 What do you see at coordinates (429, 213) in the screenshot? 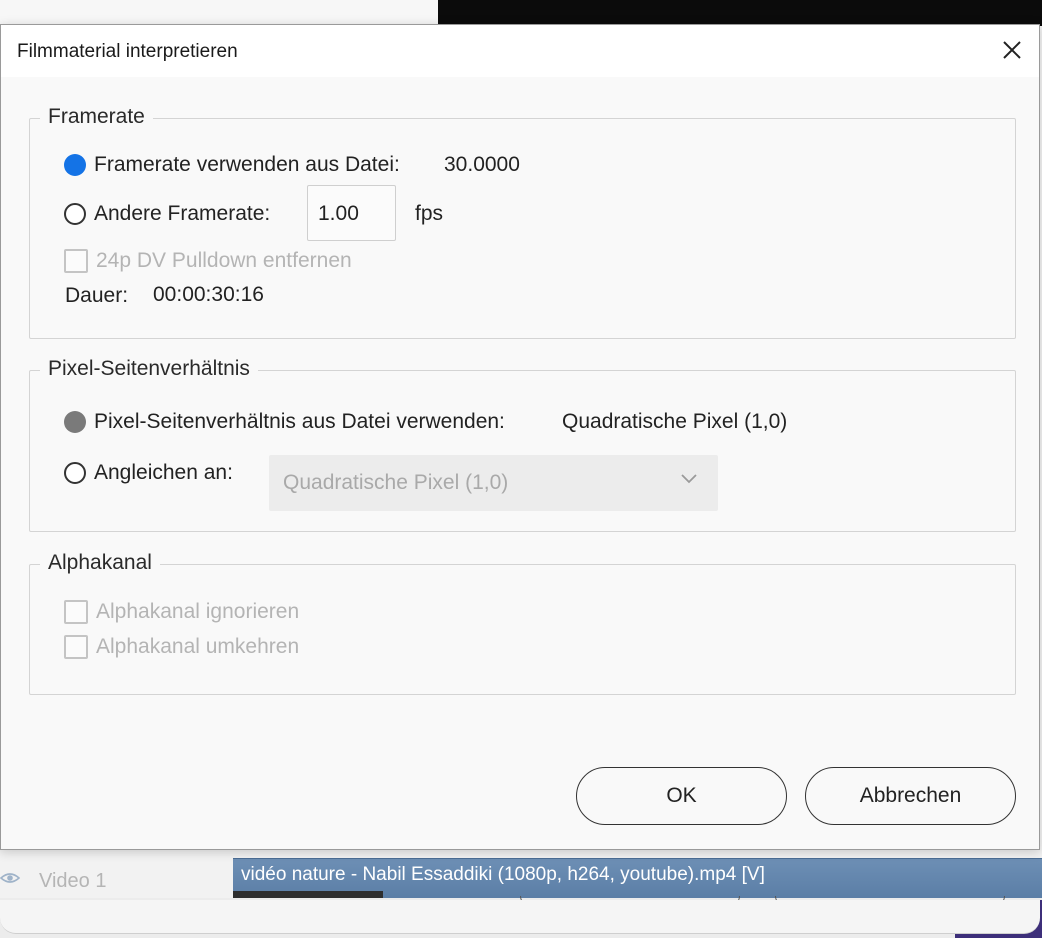
I see `fps-unit-label: fps` at bounding box center [429, 213].